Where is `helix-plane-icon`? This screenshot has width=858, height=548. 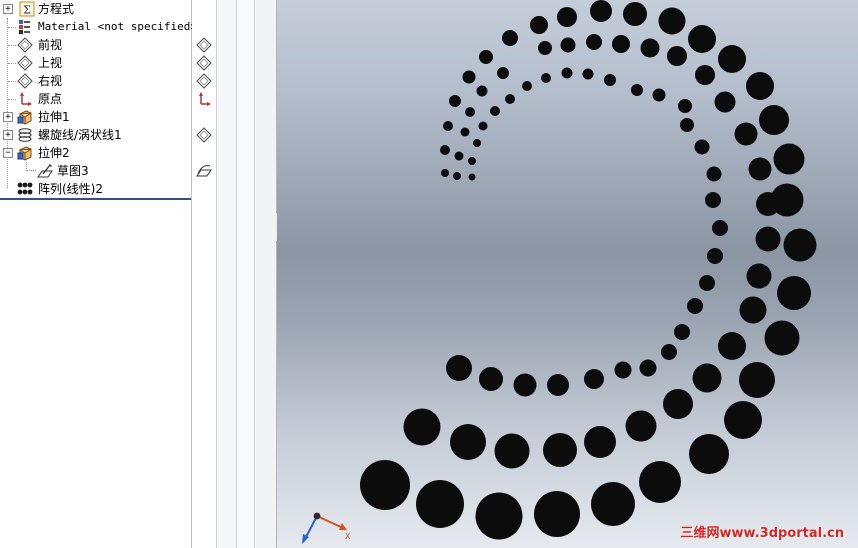 helix-plane-icon is located at coordinates (204, 135).